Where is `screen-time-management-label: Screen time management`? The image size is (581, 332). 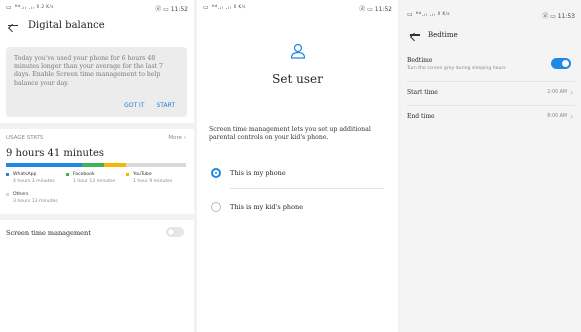 screen-time-management-label: Screen time management is located at coordinates (48, 233).